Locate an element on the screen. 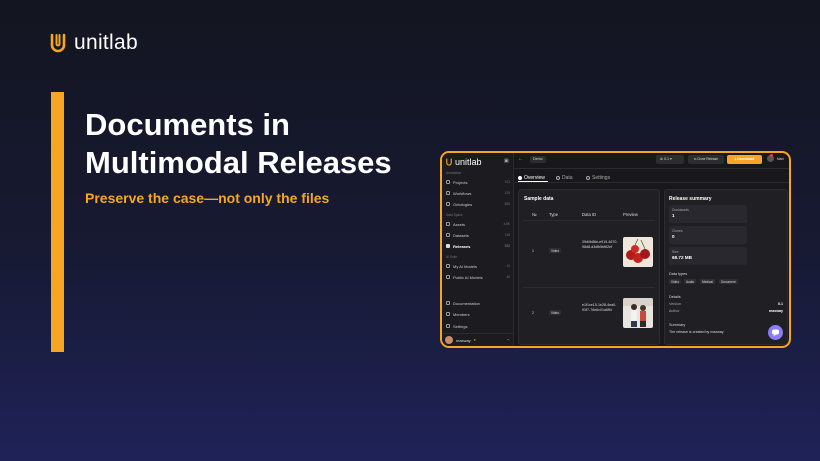 The height and width of the screenshot is (461, 820). col-header-data-id: Data ID is located at coordinates (589, 214).